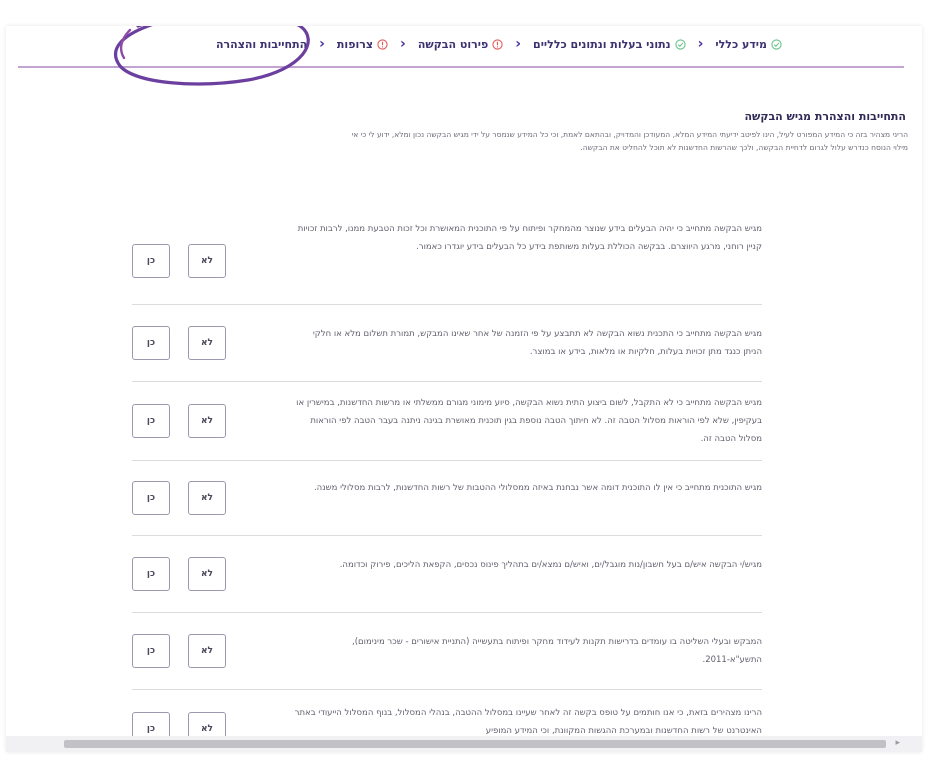  I want to click on step-ownership-data: נתוני בעלות ונתונים כלליים, so click(609, 44).